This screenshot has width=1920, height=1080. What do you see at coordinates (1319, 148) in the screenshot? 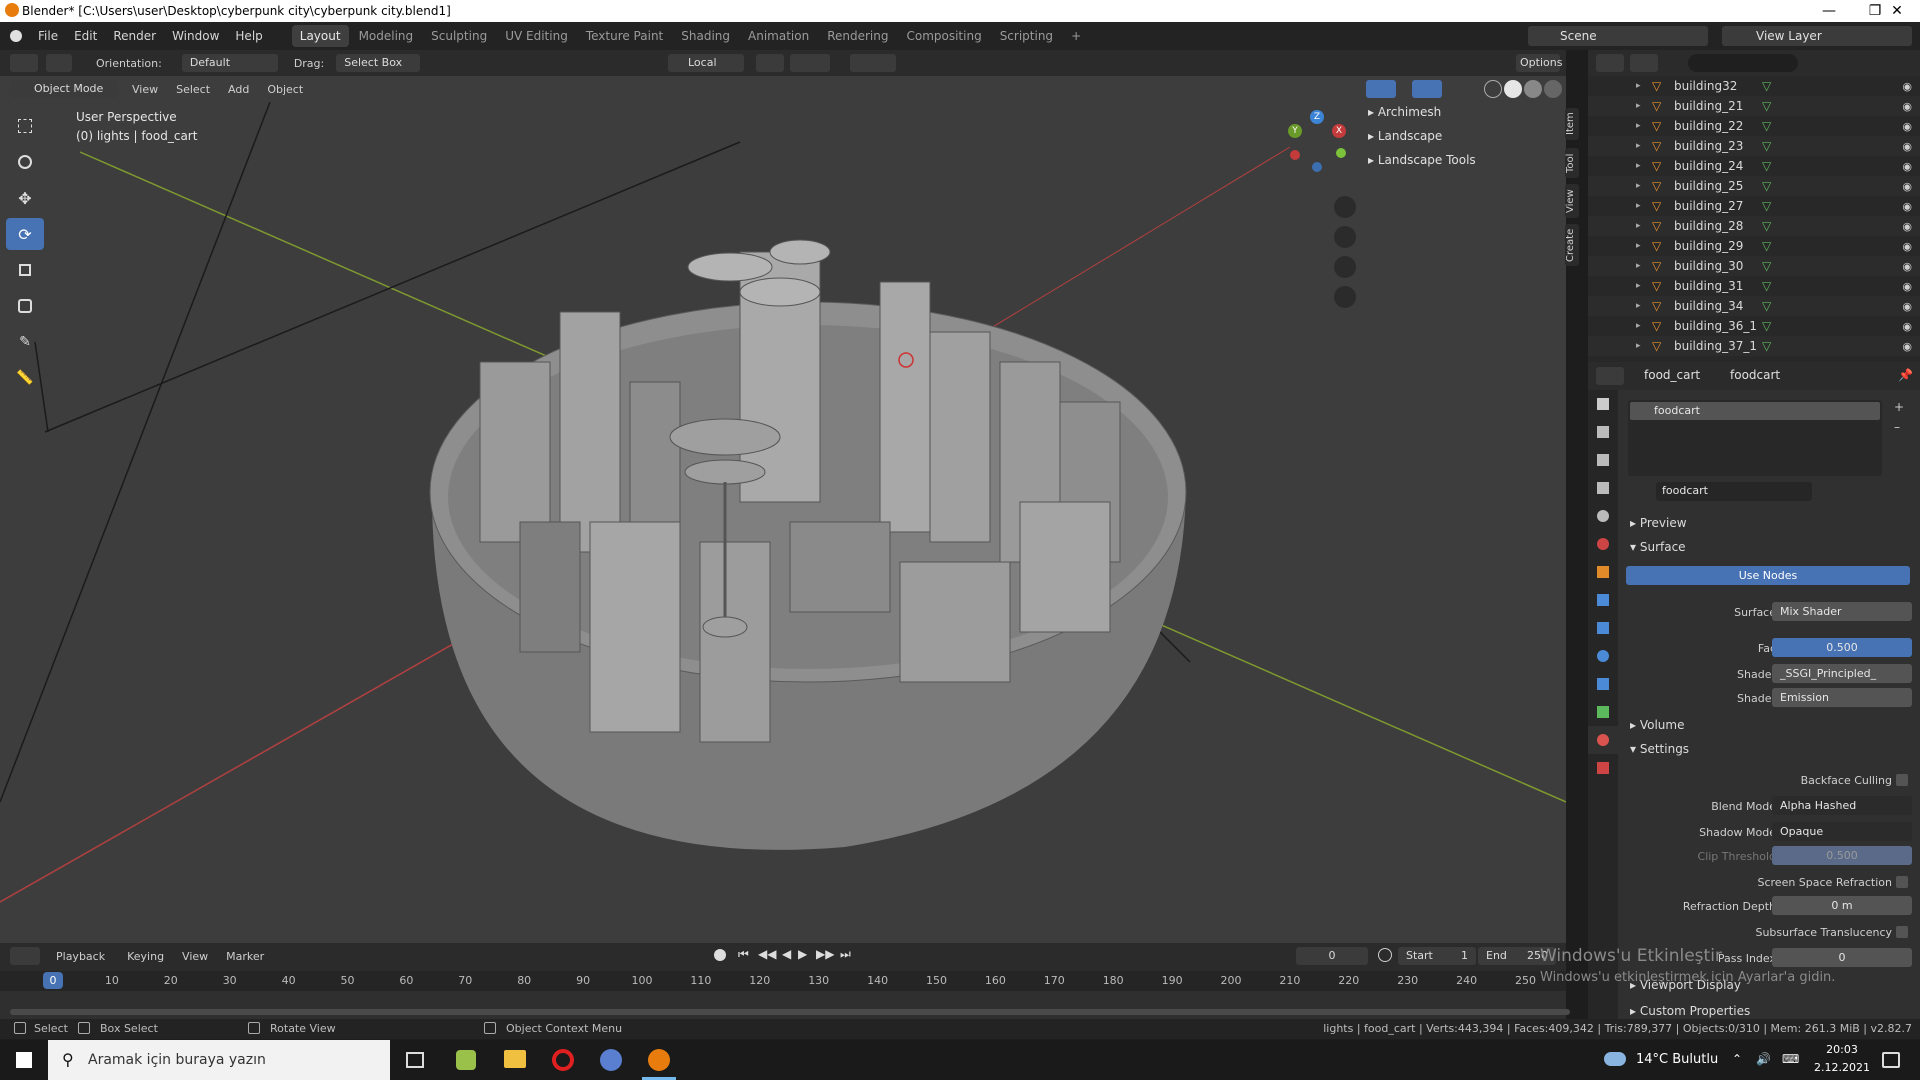
I see `navigation-gizmo: Z X Y` at bounding box center [1319, 148].